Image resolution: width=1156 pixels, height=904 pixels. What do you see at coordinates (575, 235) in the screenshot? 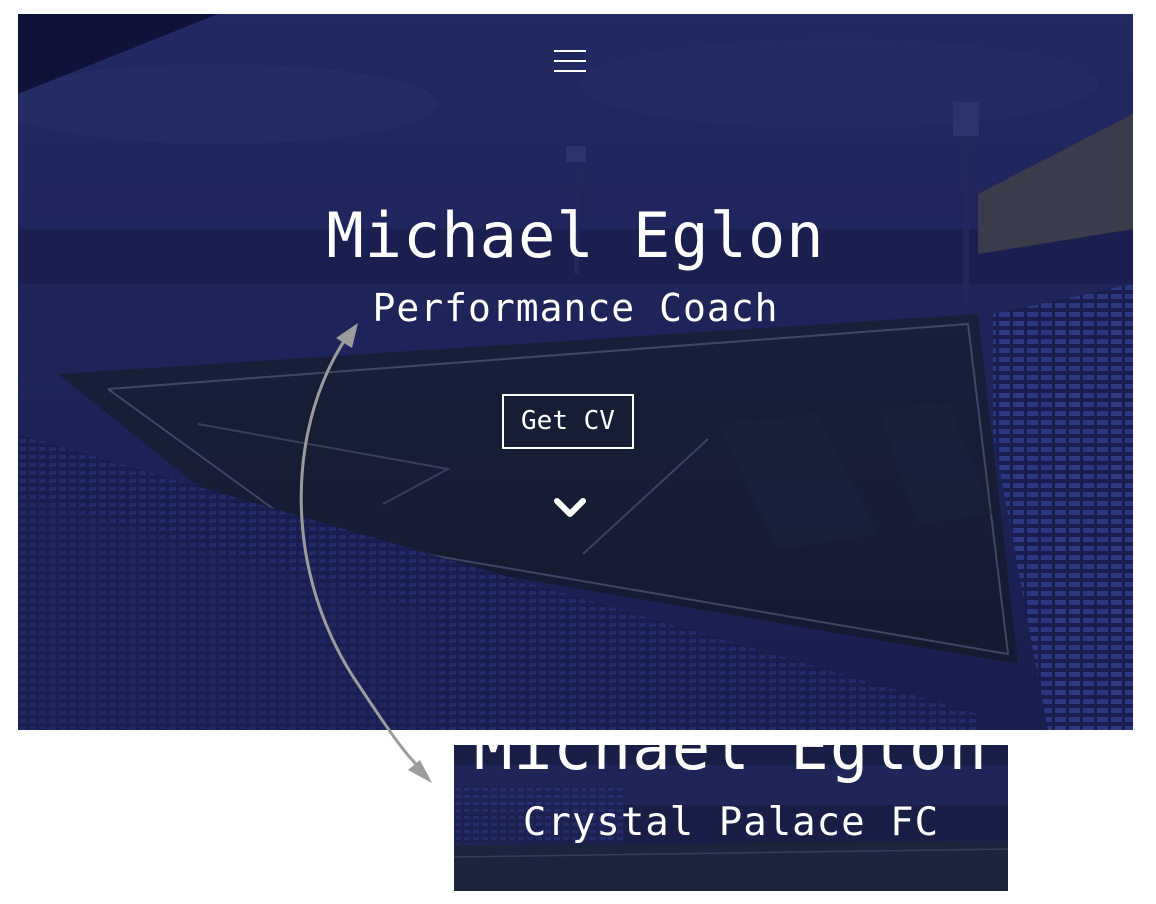
I see `page-title: Michael Eglon` at bounding box center [575, 235].